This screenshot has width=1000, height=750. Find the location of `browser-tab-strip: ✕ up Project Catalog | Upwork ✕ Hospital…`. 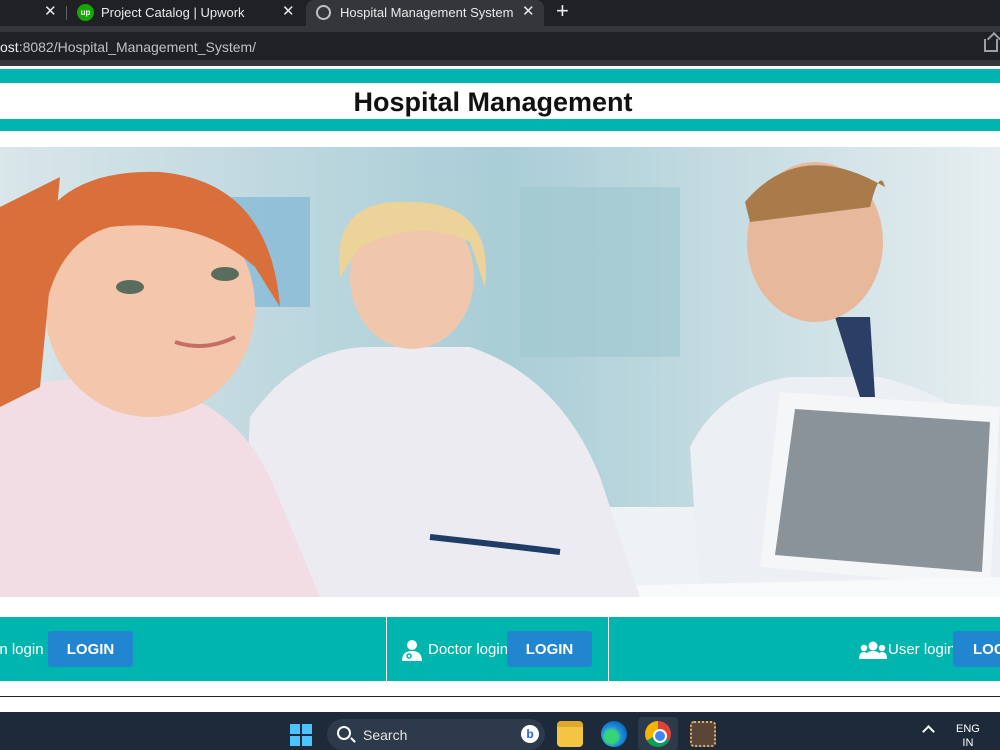

browser-tab-strip: ✕ up Project Catalog | Upwork ✕ Hospital… is located at coordinates (500, 13).